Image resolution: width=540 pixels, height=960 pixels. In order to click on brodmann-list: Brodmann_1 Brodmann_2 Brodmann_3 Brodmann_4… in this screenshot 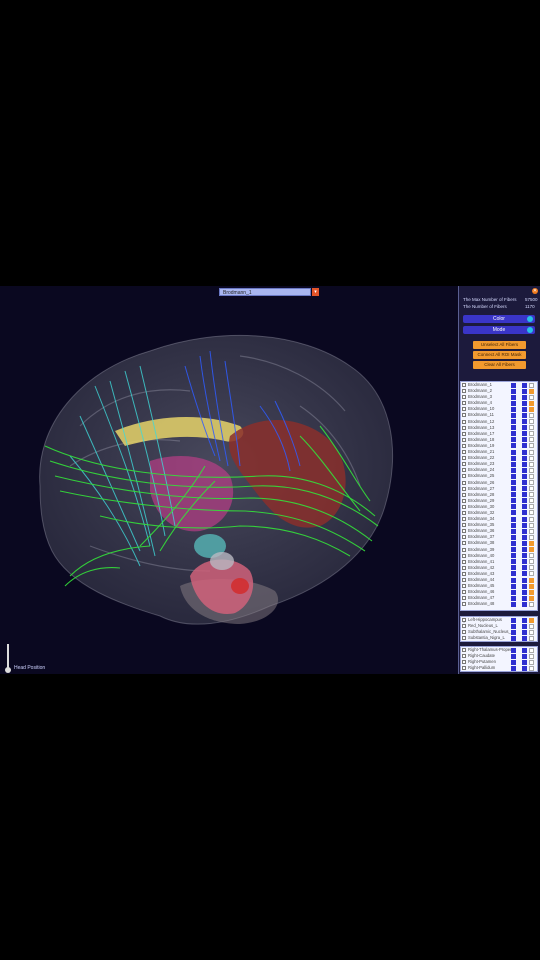, I will do `click(499, 496)`.